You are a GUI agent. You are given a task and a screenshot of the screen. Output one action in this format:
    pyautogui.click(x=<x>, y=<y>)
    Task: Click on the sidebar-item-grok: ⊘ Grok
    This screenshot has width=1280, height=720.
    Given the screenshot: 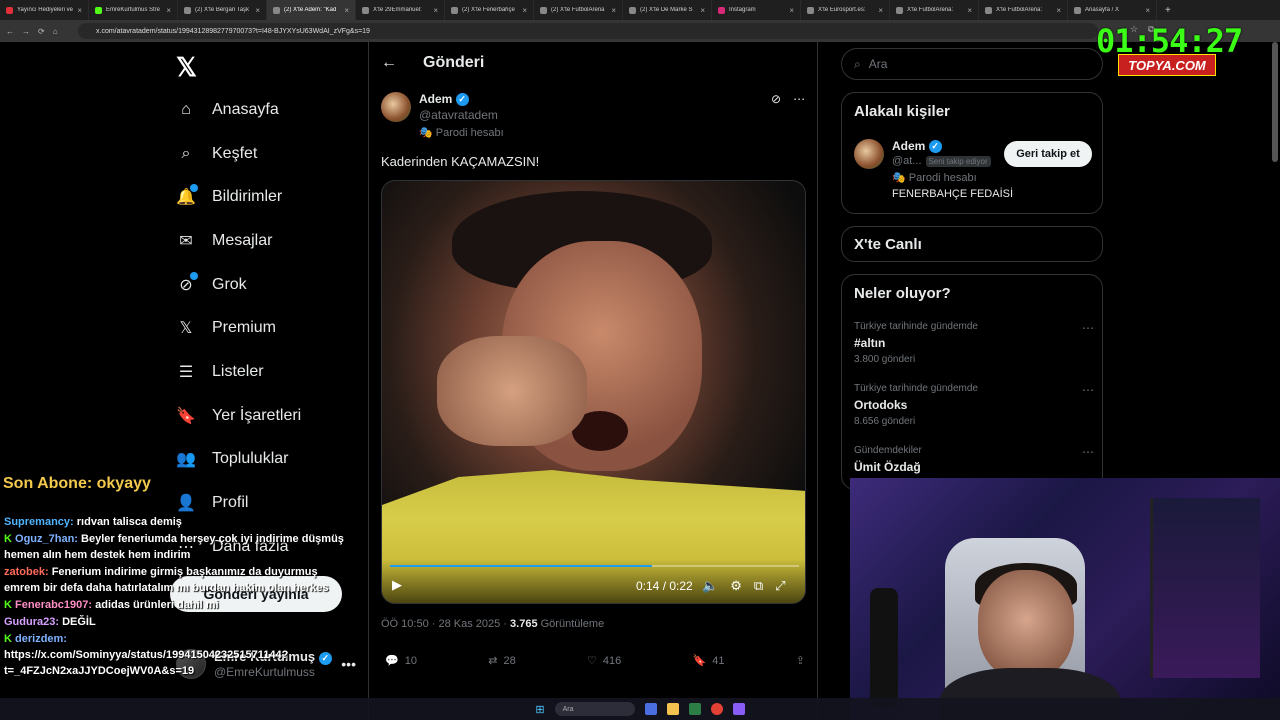 What is the action you would take?
    pyautogui.click(x=238, y=285)
    